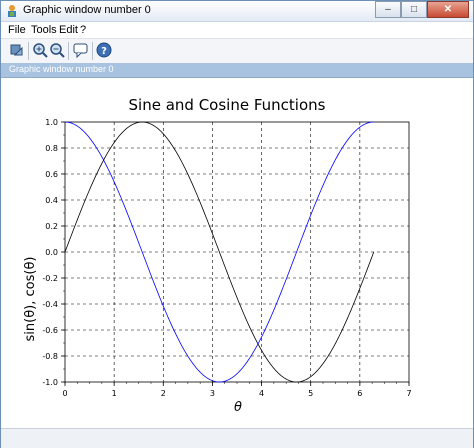 The width and height of the screenshot is (474, 448). I want to click on status-bar, so click(237, 438).